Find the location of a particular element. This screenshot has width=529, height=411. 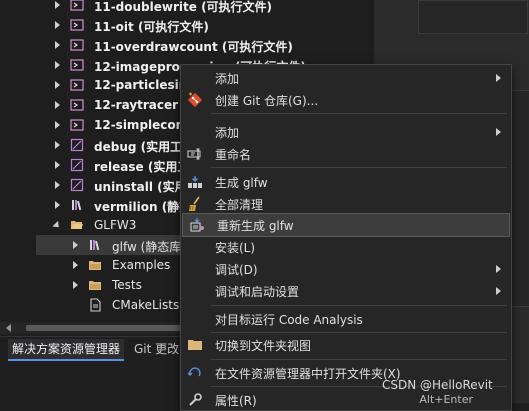

folder-view-icon is located at coordinates (195, 345).